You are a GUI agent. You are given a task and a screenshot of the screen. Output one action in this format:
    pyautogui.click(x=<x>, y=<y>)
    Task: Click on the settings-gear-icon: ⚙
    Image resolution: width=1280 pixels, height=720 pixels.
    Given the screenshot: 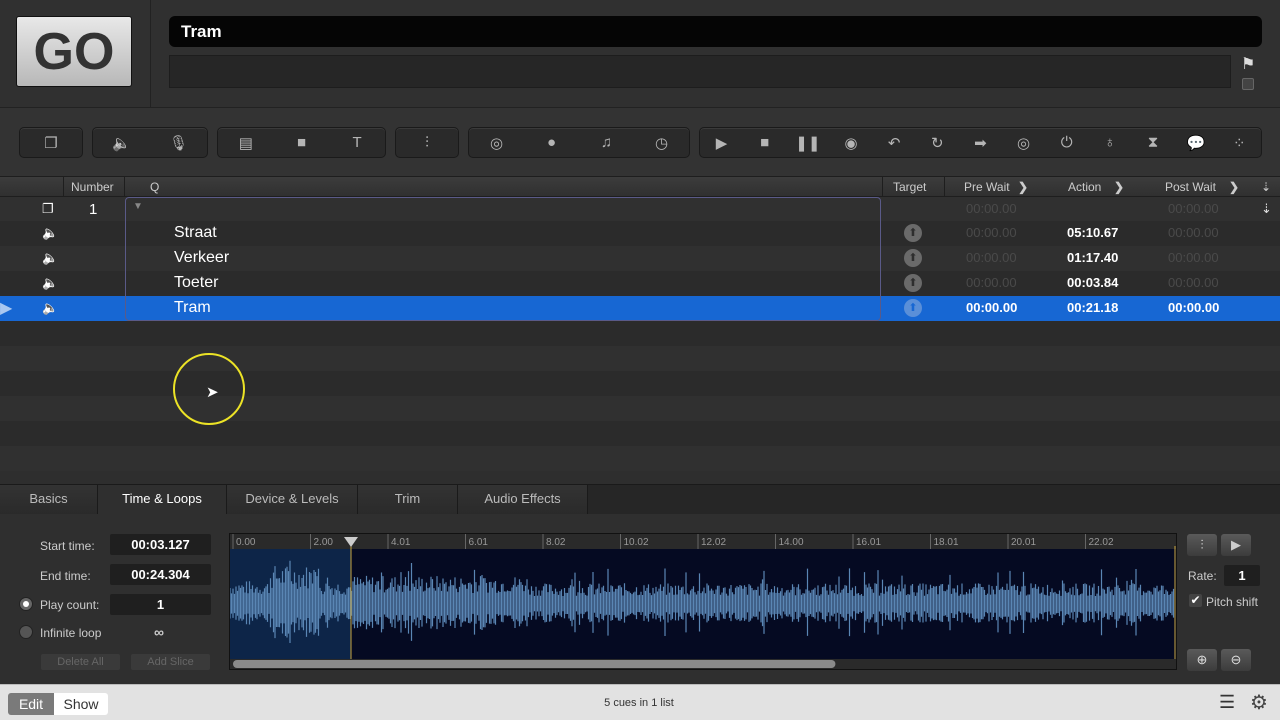 What is the action you would take?
    pyautogui.click(x=1259, y=702)
    